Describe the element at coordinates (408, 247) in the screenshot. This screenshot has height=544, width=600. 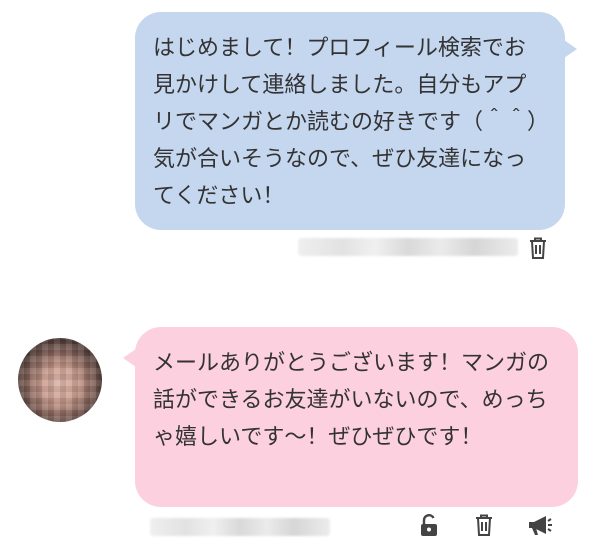
I see `sent-message-timestamp-blurred` at that location.